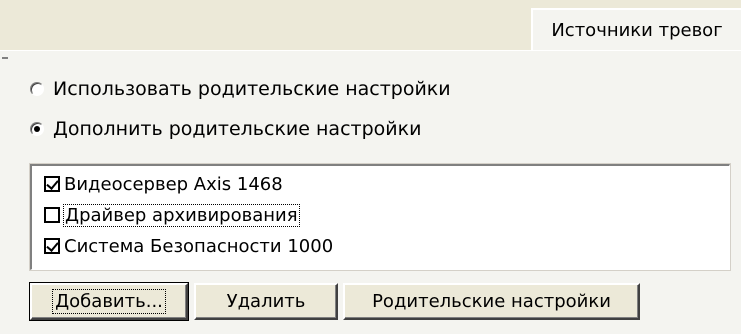  I want to click on delete-button-label: Удалить, so click(266, 301).